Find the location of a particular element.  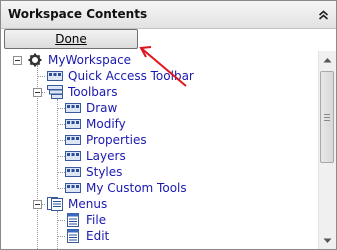

tree-item-label: MyWorkspace is located at coordinates (90, 60).